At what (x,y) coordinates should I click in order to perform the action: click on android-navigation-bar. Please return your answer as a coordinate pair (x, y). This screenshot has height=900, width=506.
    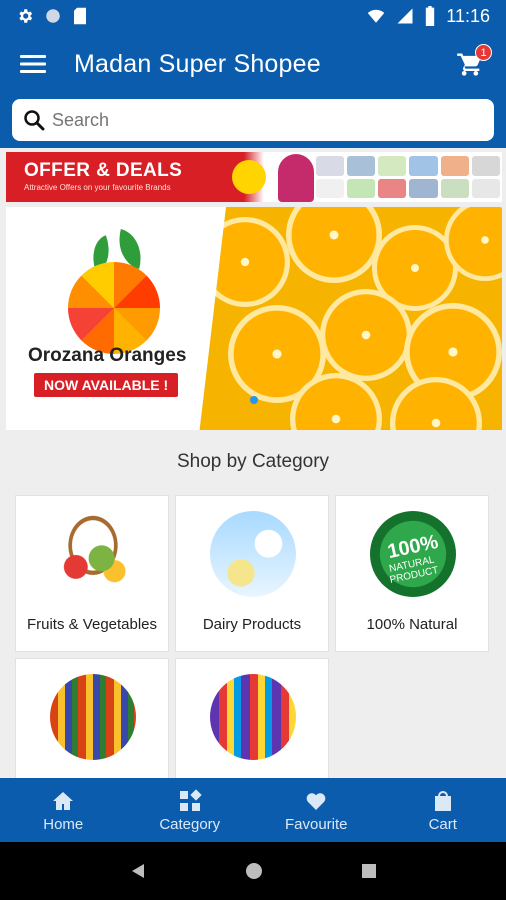
    Looking at the image, I should click on (253, 871).